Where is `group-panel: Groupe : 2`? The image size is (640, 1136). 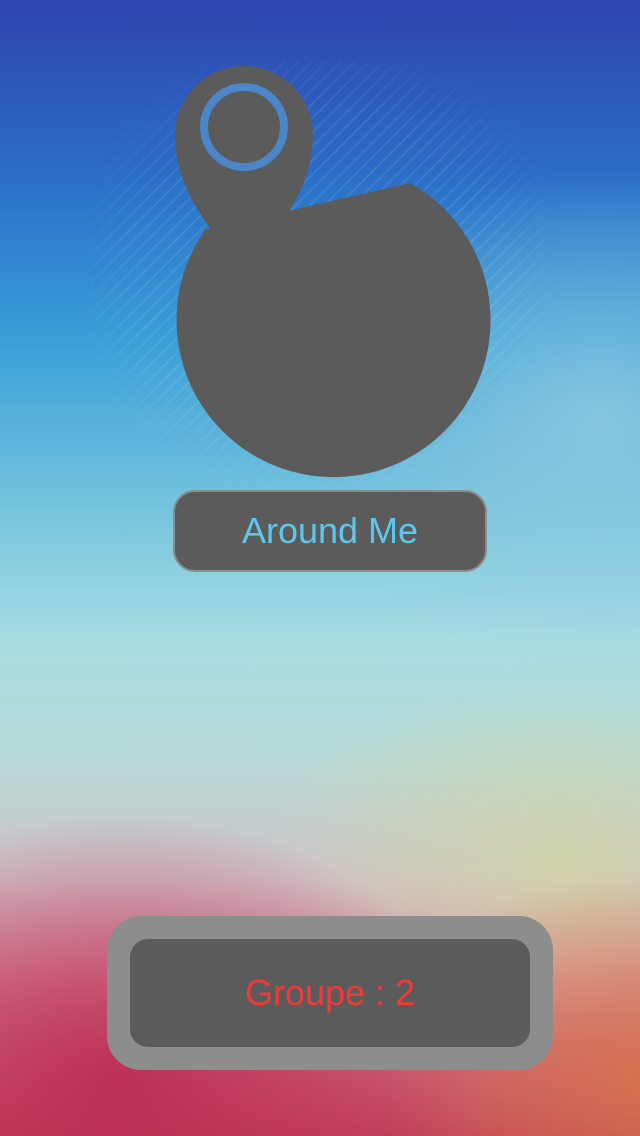 group-panel: Groupe : 2 is located at coordinates (330, 993).